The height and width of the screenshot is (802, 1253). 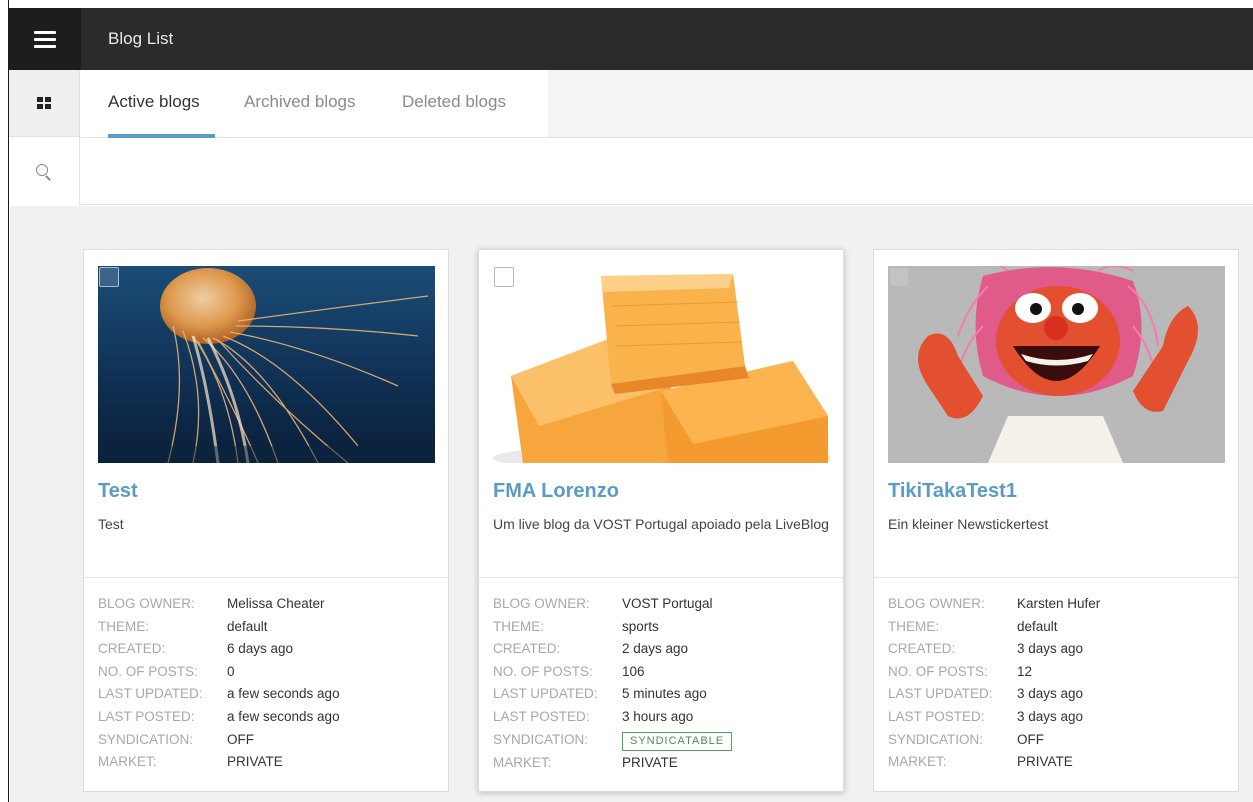 What do you see at coordinates (664, 694) in the screenshot?
I see `blog-last-updated: 5 minutes ago` at bounding box center [664, 694].